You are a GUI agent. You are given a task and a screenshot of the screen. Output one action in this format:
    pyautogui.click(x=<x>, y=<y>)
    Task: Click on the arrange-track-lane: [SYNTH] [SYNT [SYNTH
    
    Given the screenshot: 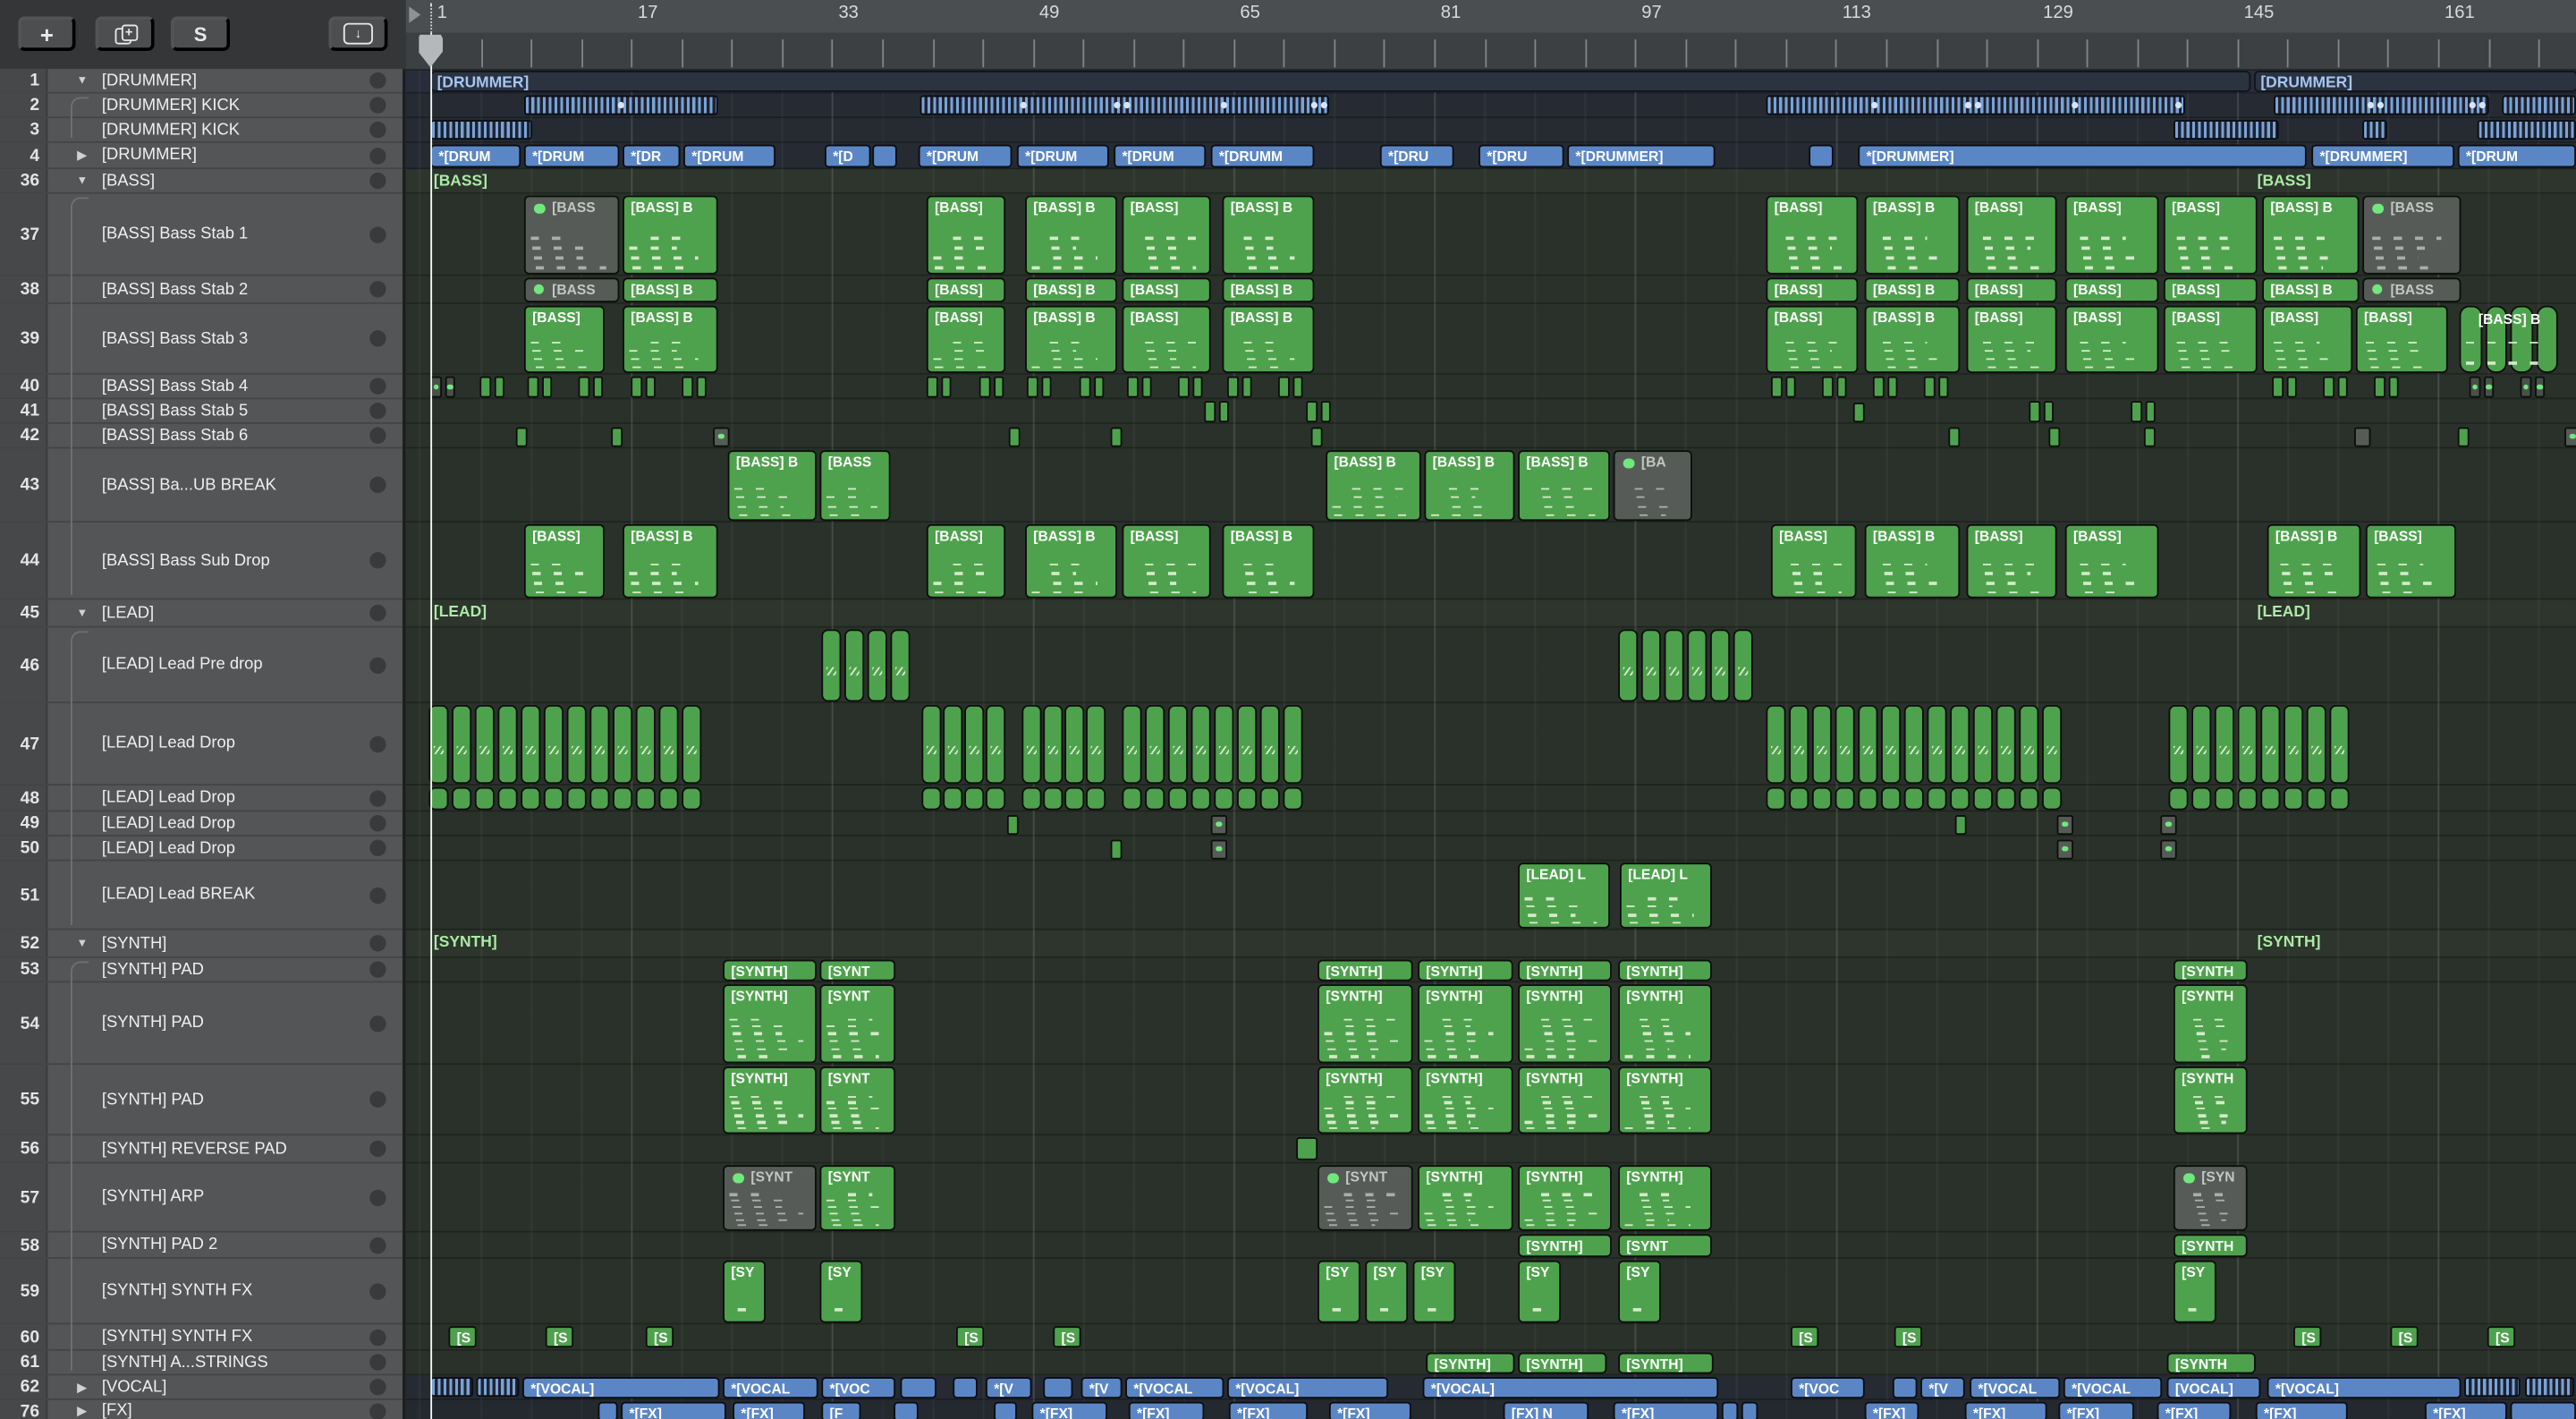 What is the action you would take?
    pyautogui.click(x=1490, y=1245)
    